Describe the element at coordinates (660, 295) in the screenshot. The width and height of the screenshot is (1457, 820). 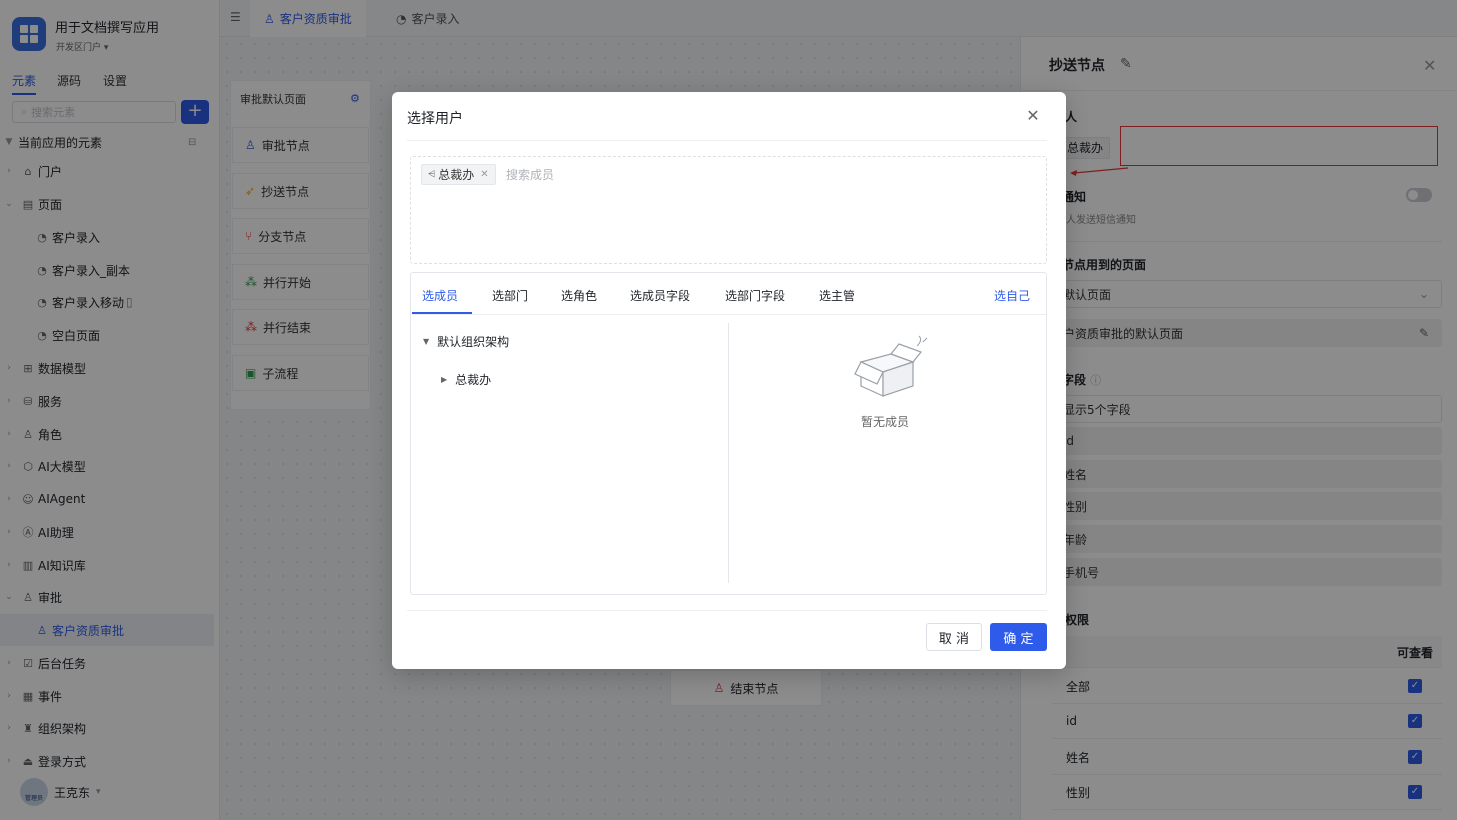
I see `tab-select-member-field: 选成员字段` at that location.